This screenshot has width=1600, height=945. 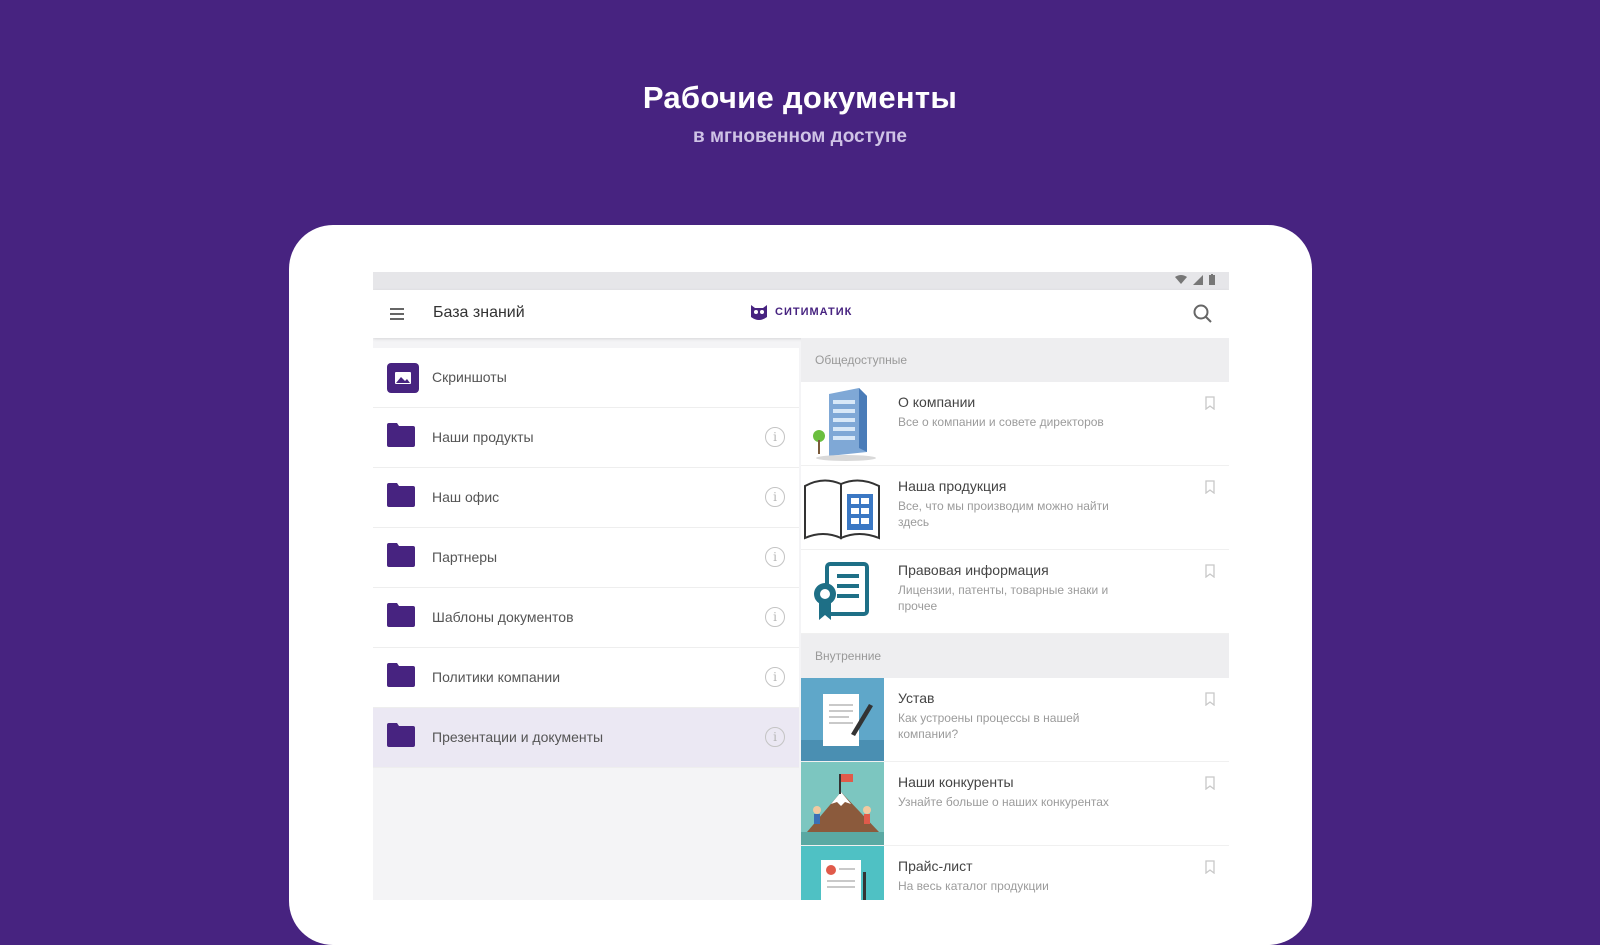 What do you see at coordinates (842, 719) in the screenshot?
I see `charter-thumbnail` at bounding box center [842, 719].